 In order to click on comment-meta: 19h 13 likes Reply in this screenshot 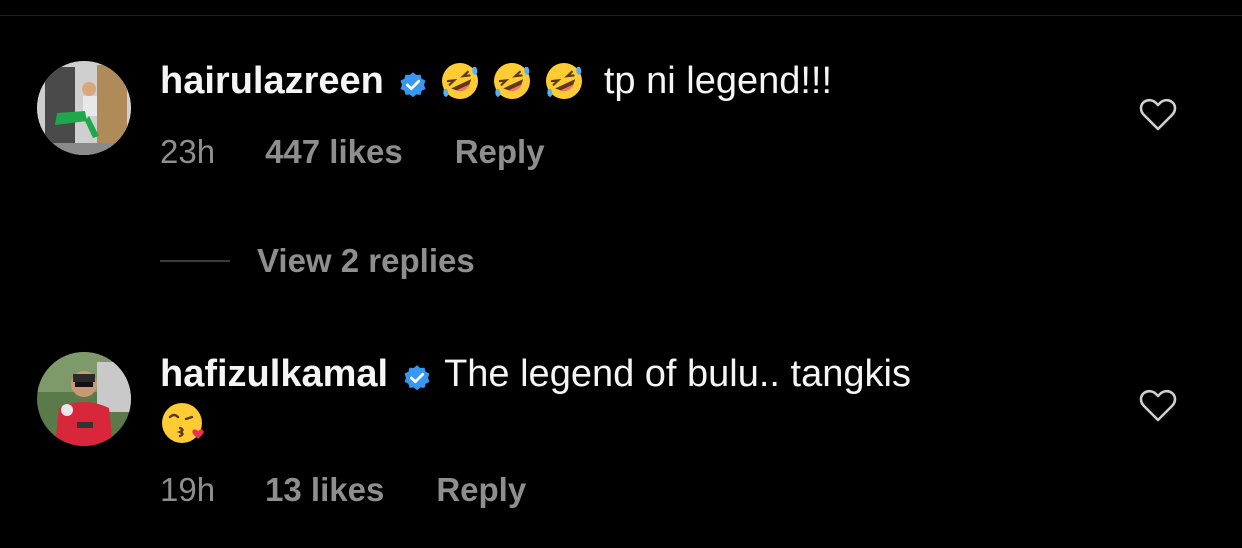, I will do `click(343, 490)`.